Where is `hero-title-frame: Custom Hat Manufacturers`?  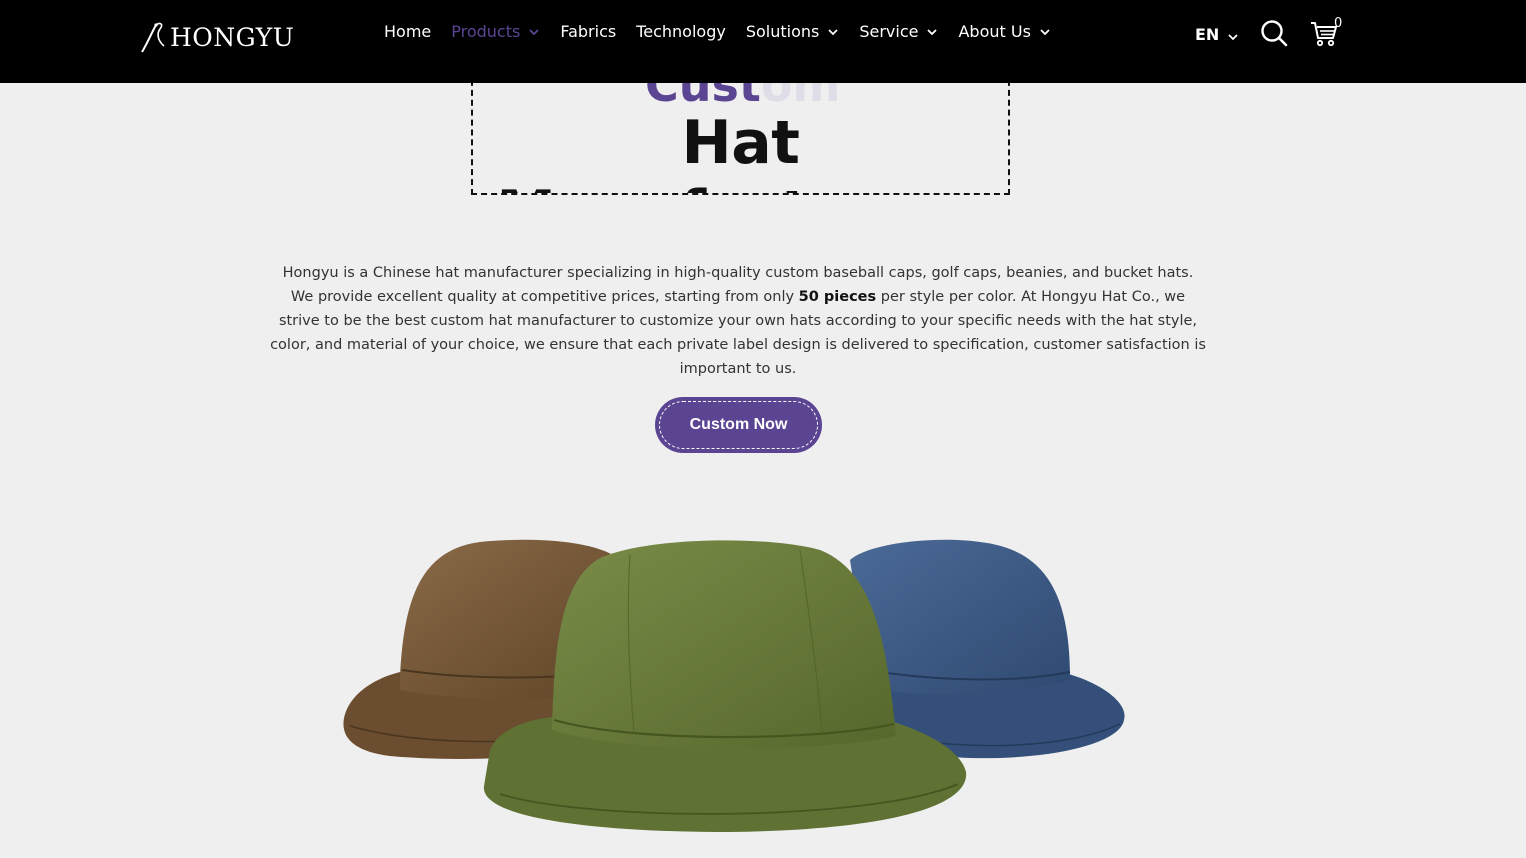 hero-title-frame: Custom Hat Manufacturers is located at coordinates (740, 132).